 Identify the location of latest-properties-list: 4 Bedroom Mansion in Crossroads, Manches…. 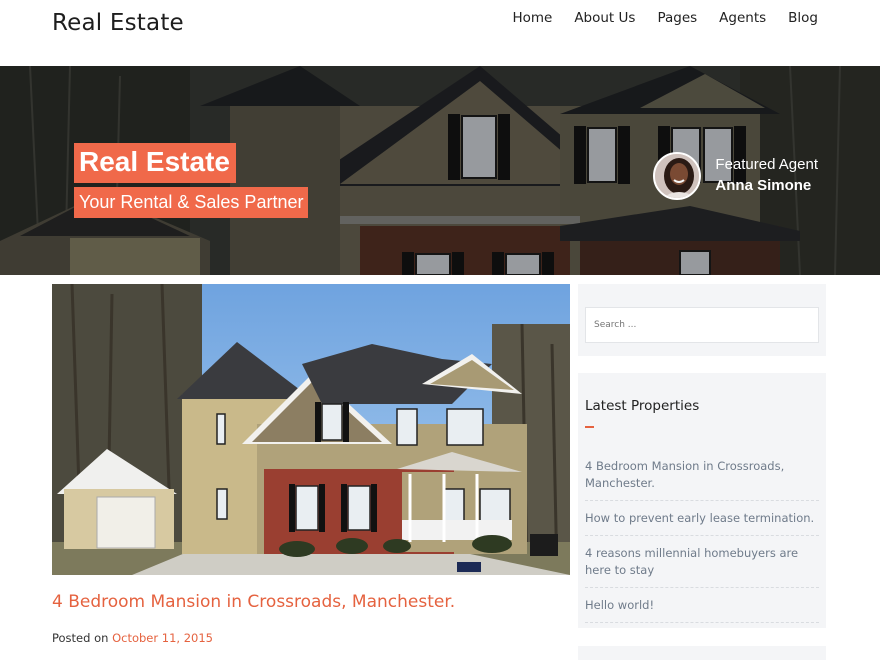
(702, 542).